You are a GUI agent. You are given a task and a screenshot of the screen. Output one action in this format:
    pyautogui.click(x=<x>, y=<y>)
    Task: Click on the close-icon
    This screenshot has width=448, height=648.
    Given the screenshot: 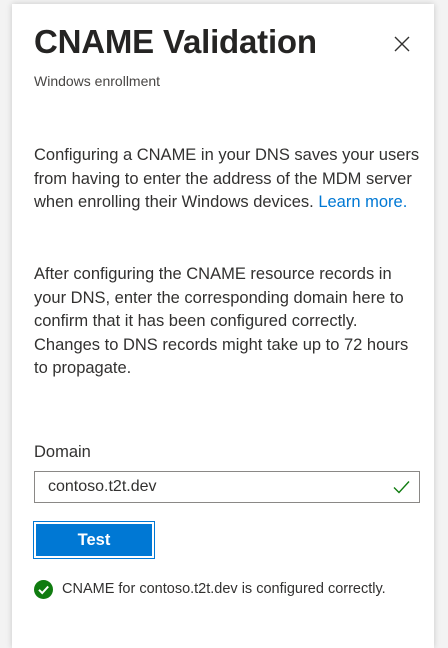 What is the action you would take?
    pyautogui.click(x=402, y=44)
    